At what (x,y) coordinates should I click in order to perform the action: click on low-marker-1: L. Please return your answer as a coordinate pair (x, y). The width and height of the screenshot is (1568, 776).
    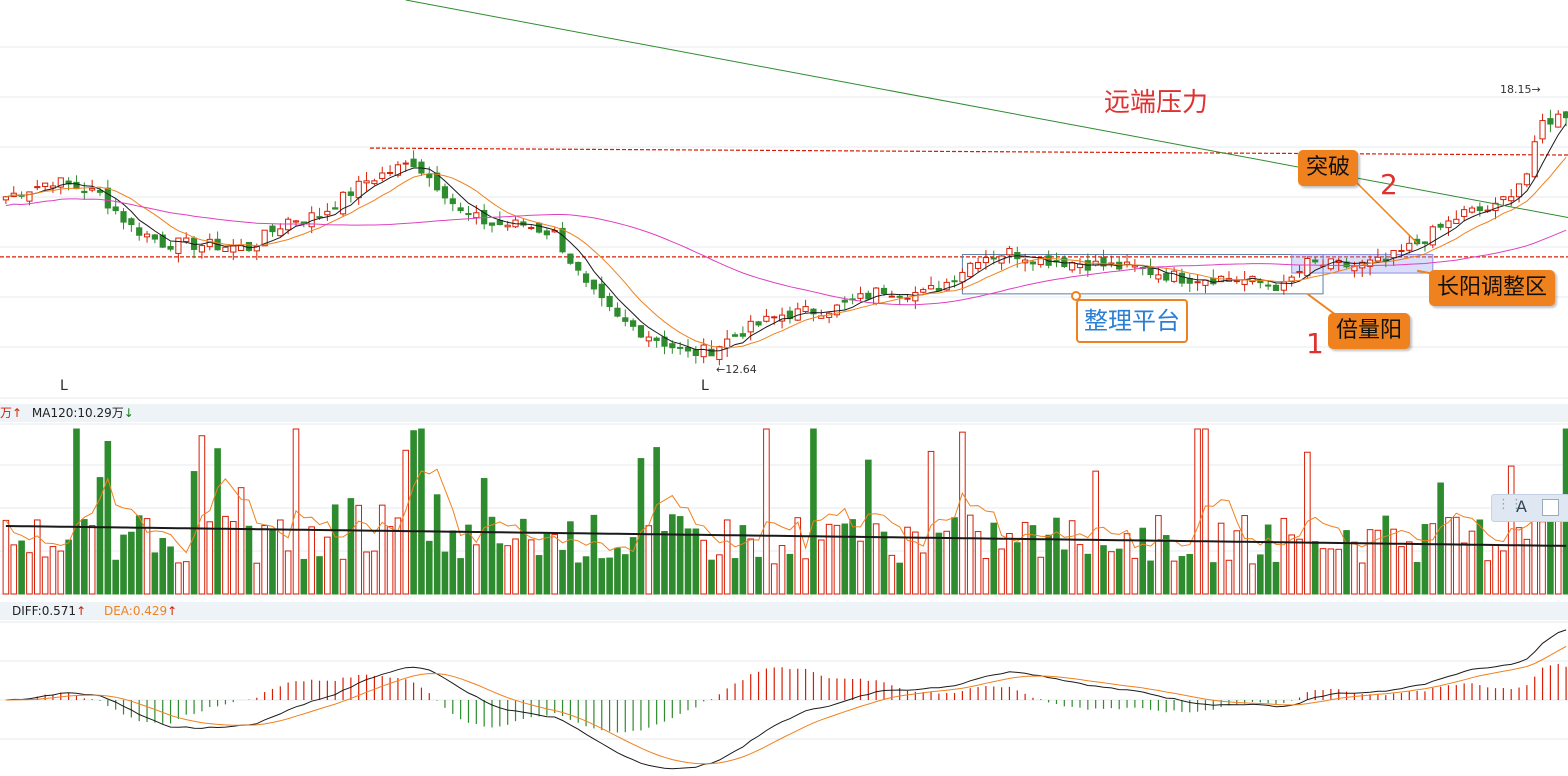
    Looking at the image, I should click on (64, 386).